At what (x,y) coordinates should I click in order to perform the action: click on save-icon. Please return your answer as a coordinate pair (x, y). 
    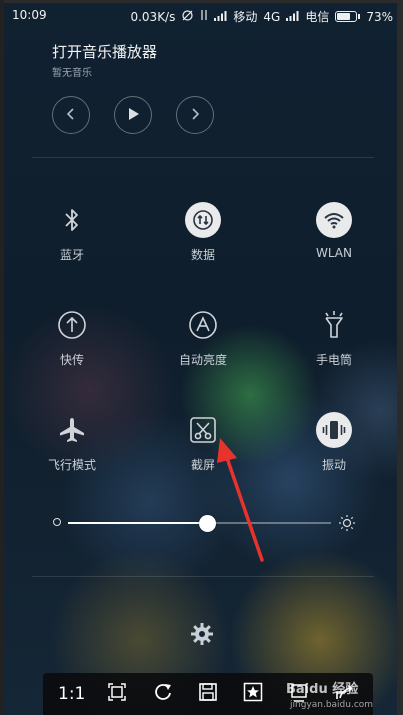
    Looking at the image, I should click on (208, 694).